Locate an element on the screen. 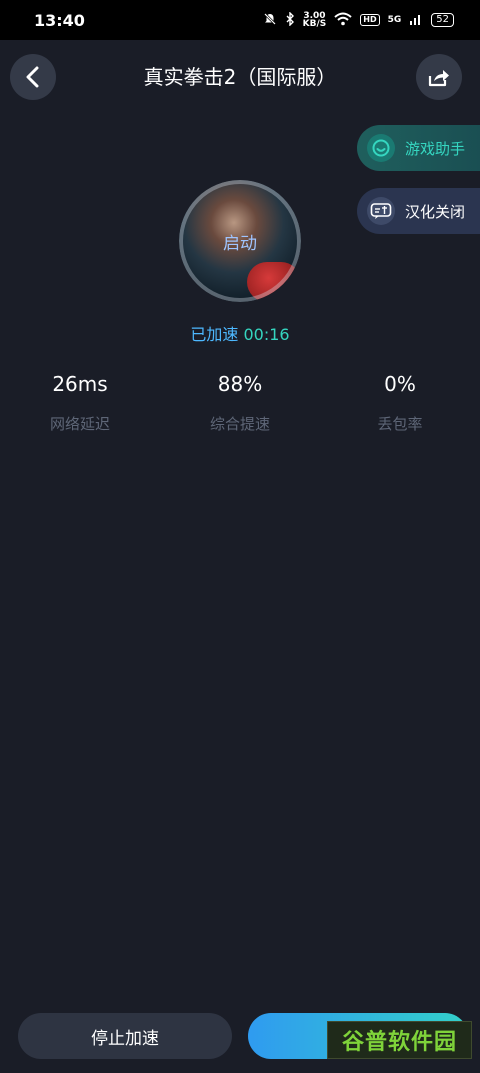 The image size is (480, 1073). translation-toggle-button: 汉化关闭 is located at coordinates (418, 211).